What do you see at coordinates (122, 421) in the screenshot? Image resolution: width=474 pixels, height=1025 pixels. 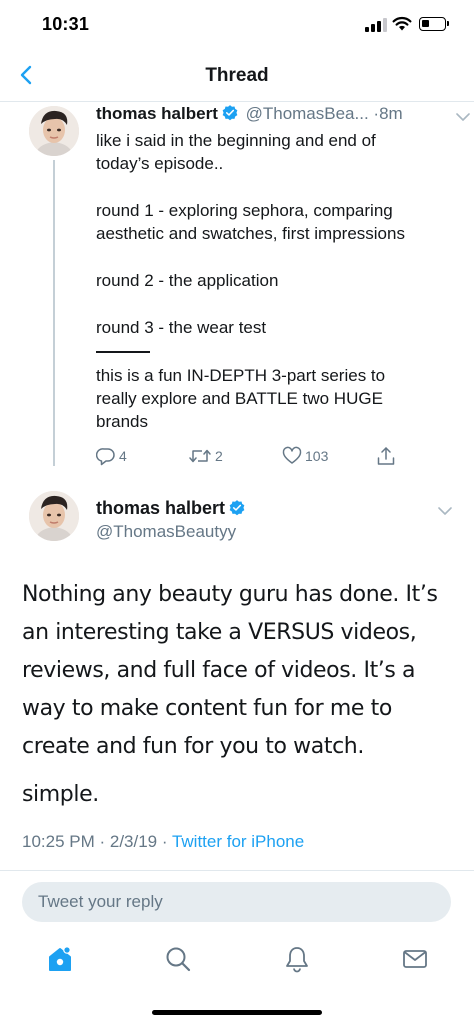 I see `tweet-text-line: brands` at bounding box center [122, 421].